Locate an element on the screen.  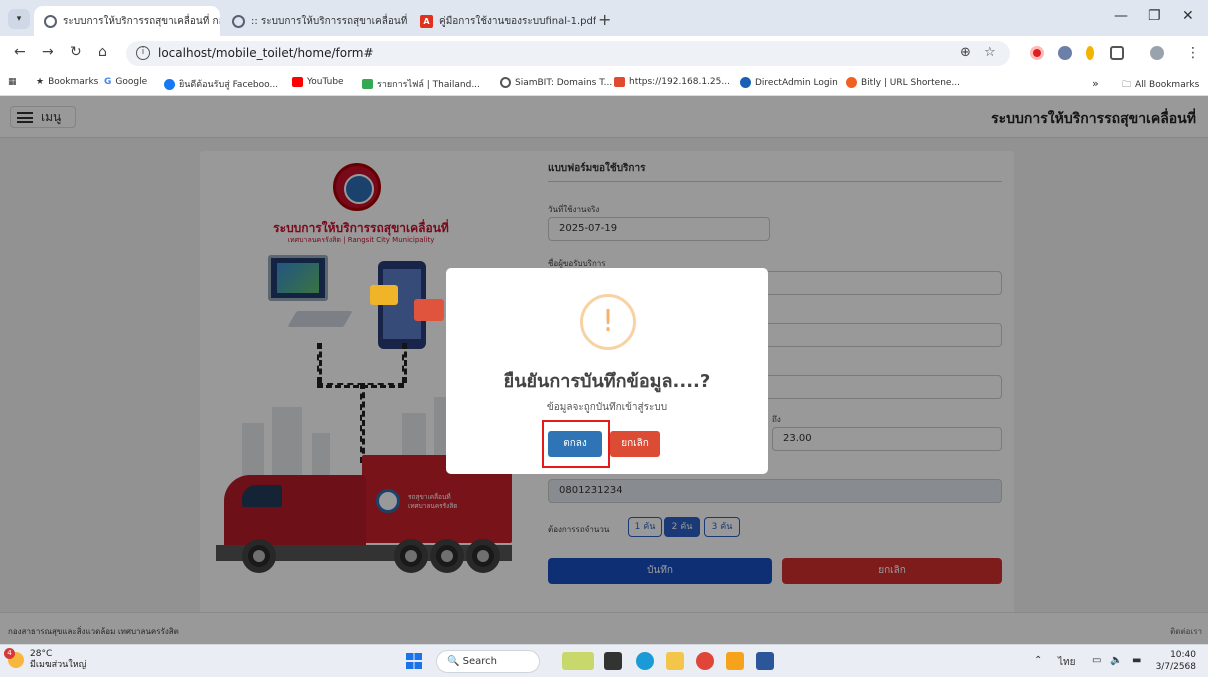
zoom-icon: ⊕ is located at coordinates (965, 52).